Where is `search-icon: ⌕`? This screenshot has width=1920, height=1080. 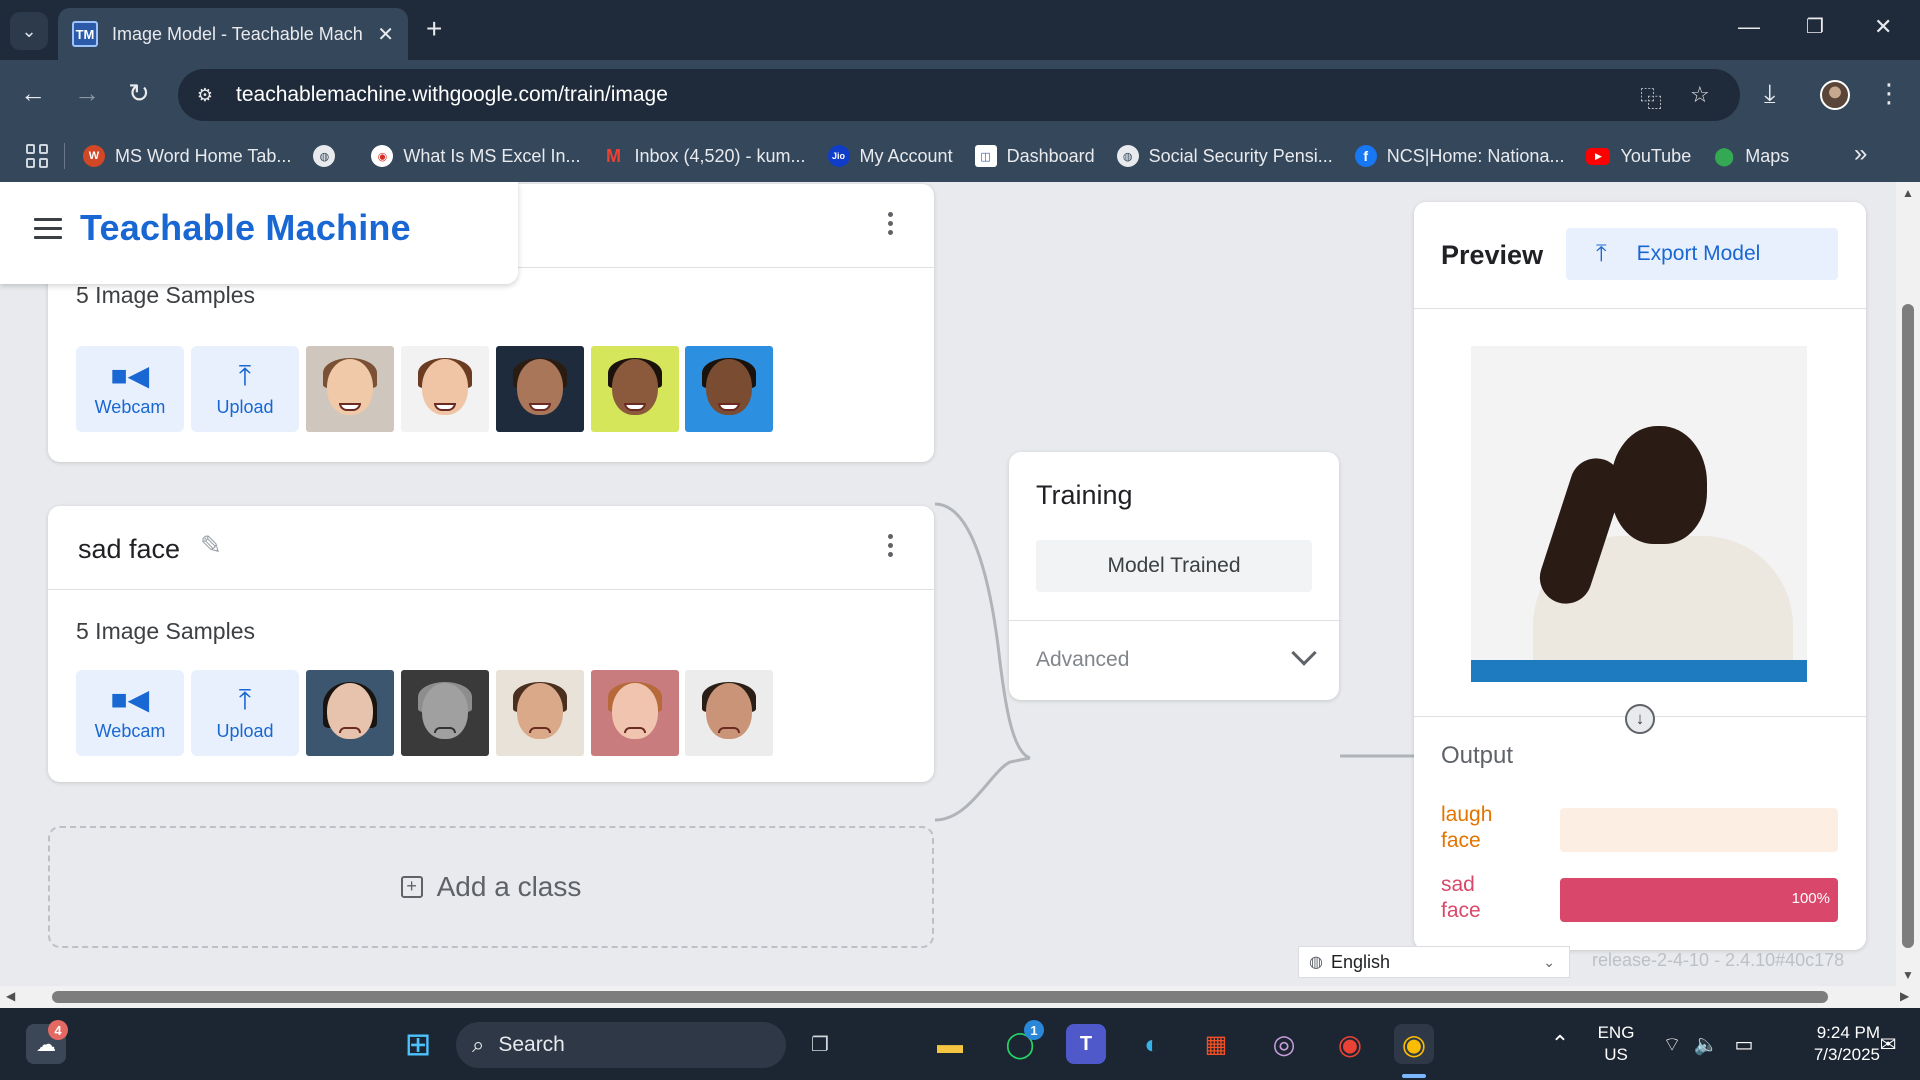 search-icon: ⌕ is located at coordinates (478, 1044).